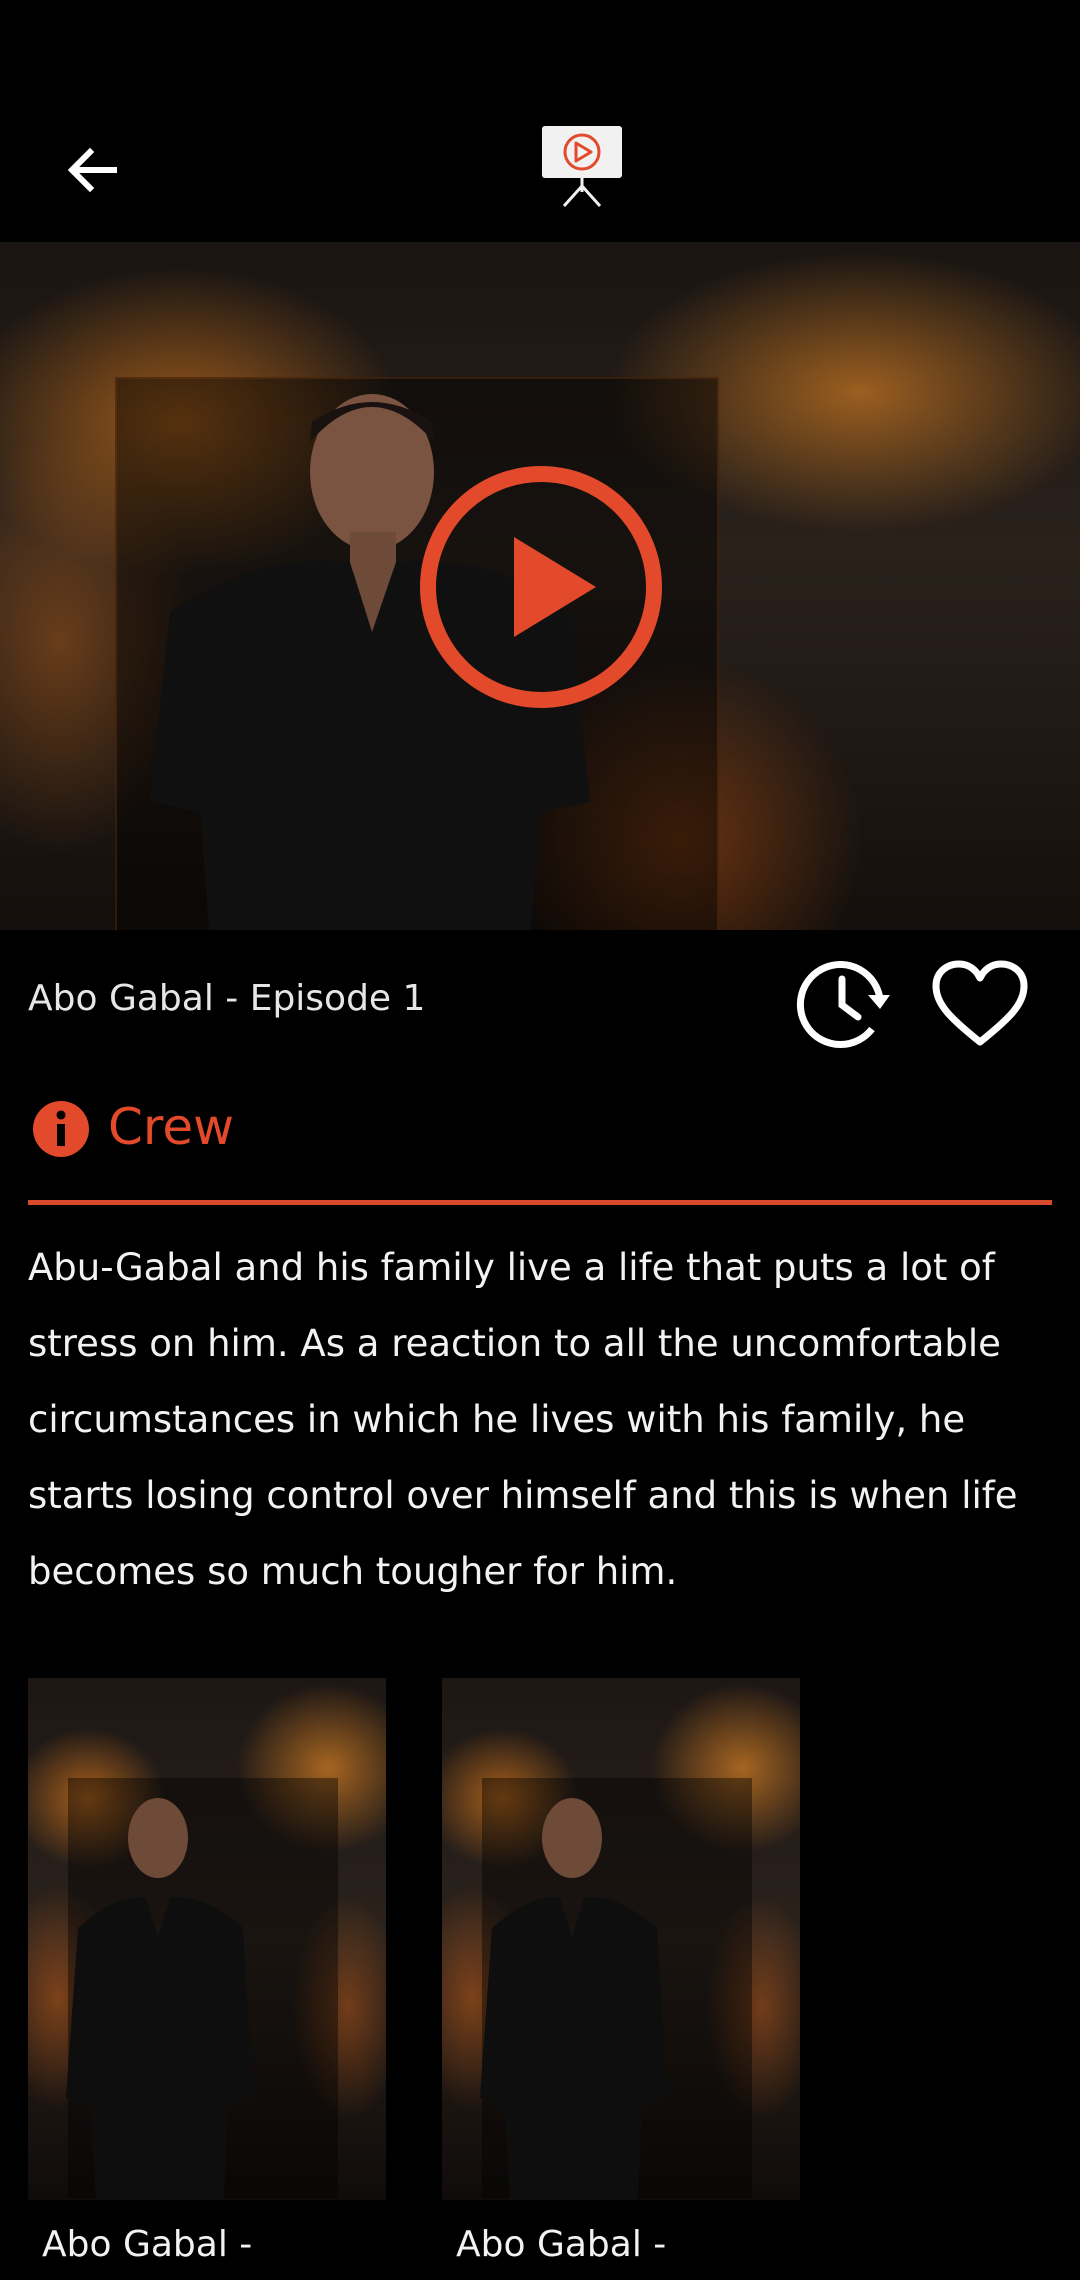  Describe the element at coordinates (540, 45) in the screenshot. I see `status-bar` at that location.